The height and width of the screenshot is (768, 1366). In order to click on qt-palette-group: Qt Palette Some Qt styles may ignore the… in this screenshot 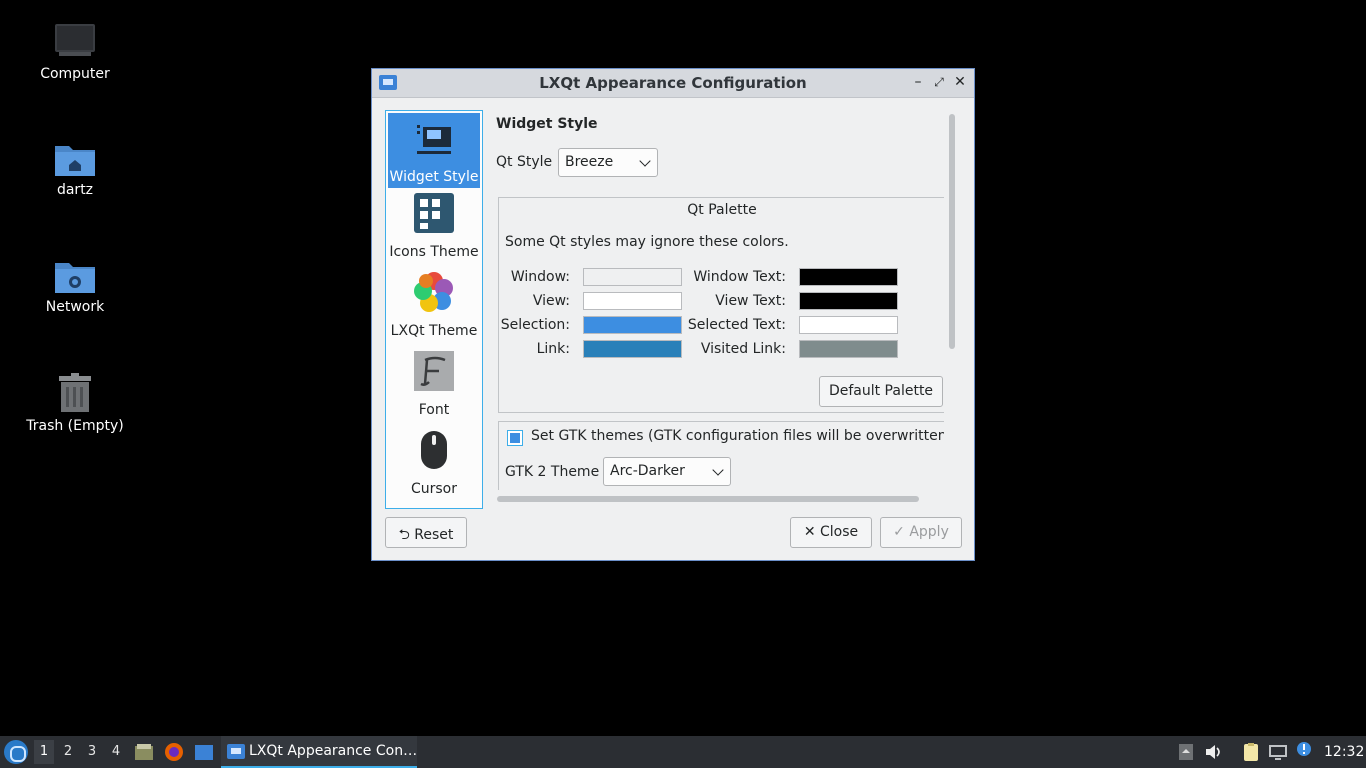, I will do `click(721, 305)`.